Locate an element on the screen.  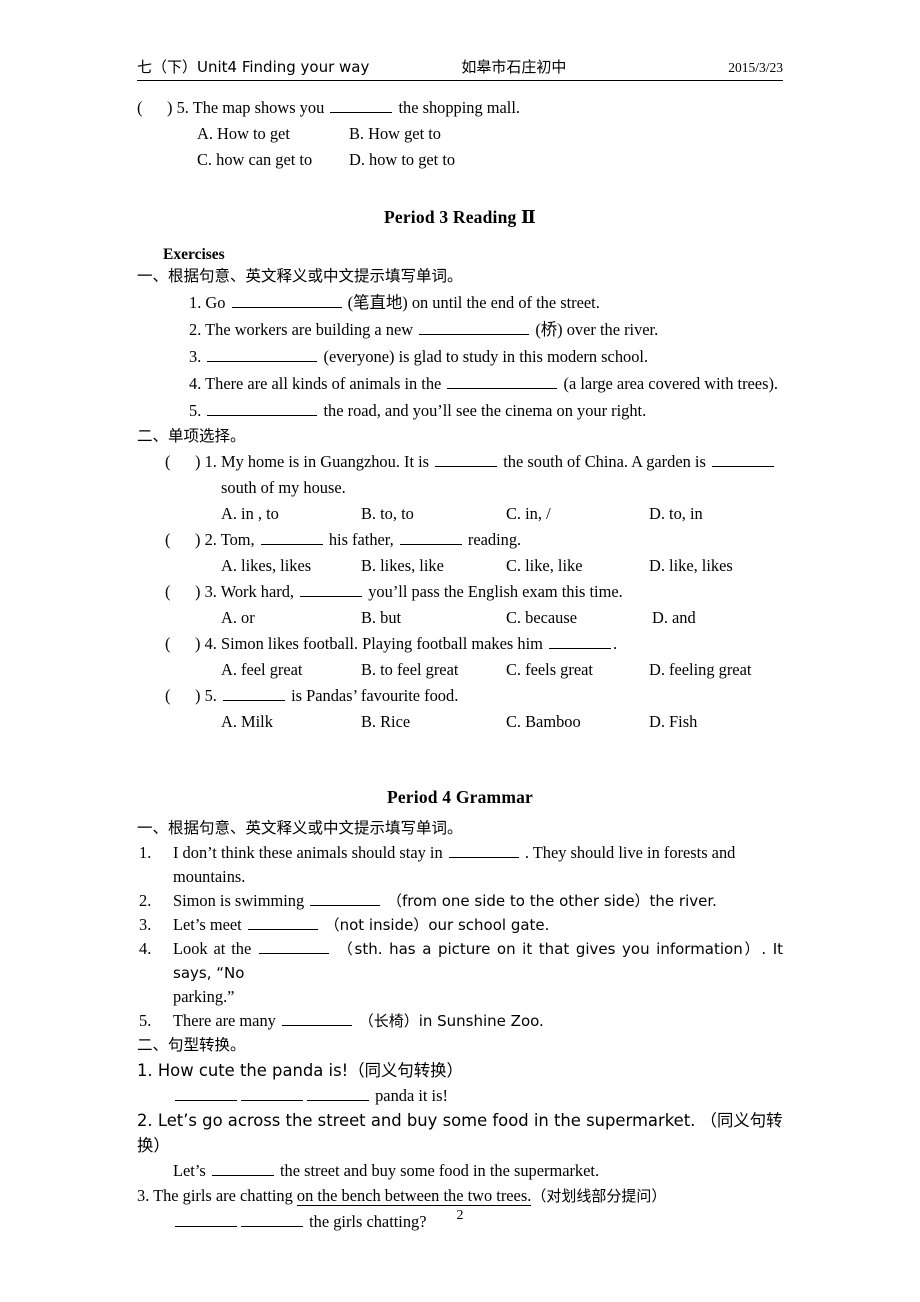
option-b: B. but is located at coordinates (433, 618).